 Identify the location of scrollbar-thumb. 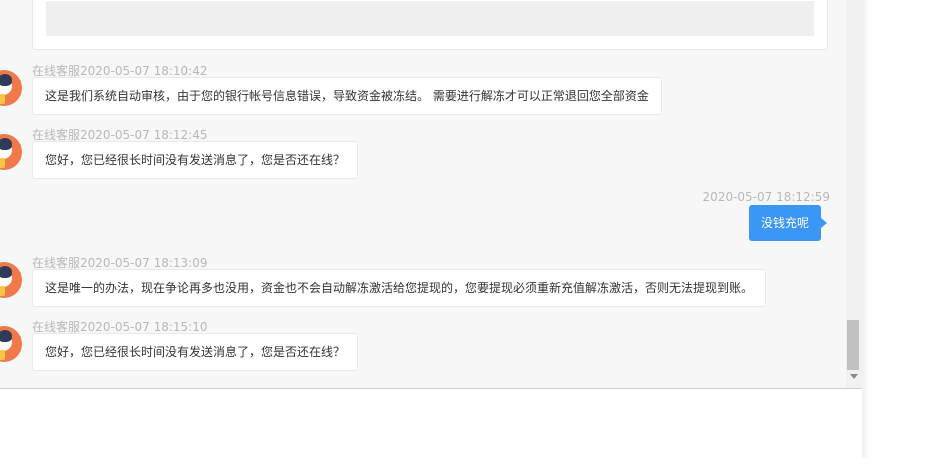
(853, 345).